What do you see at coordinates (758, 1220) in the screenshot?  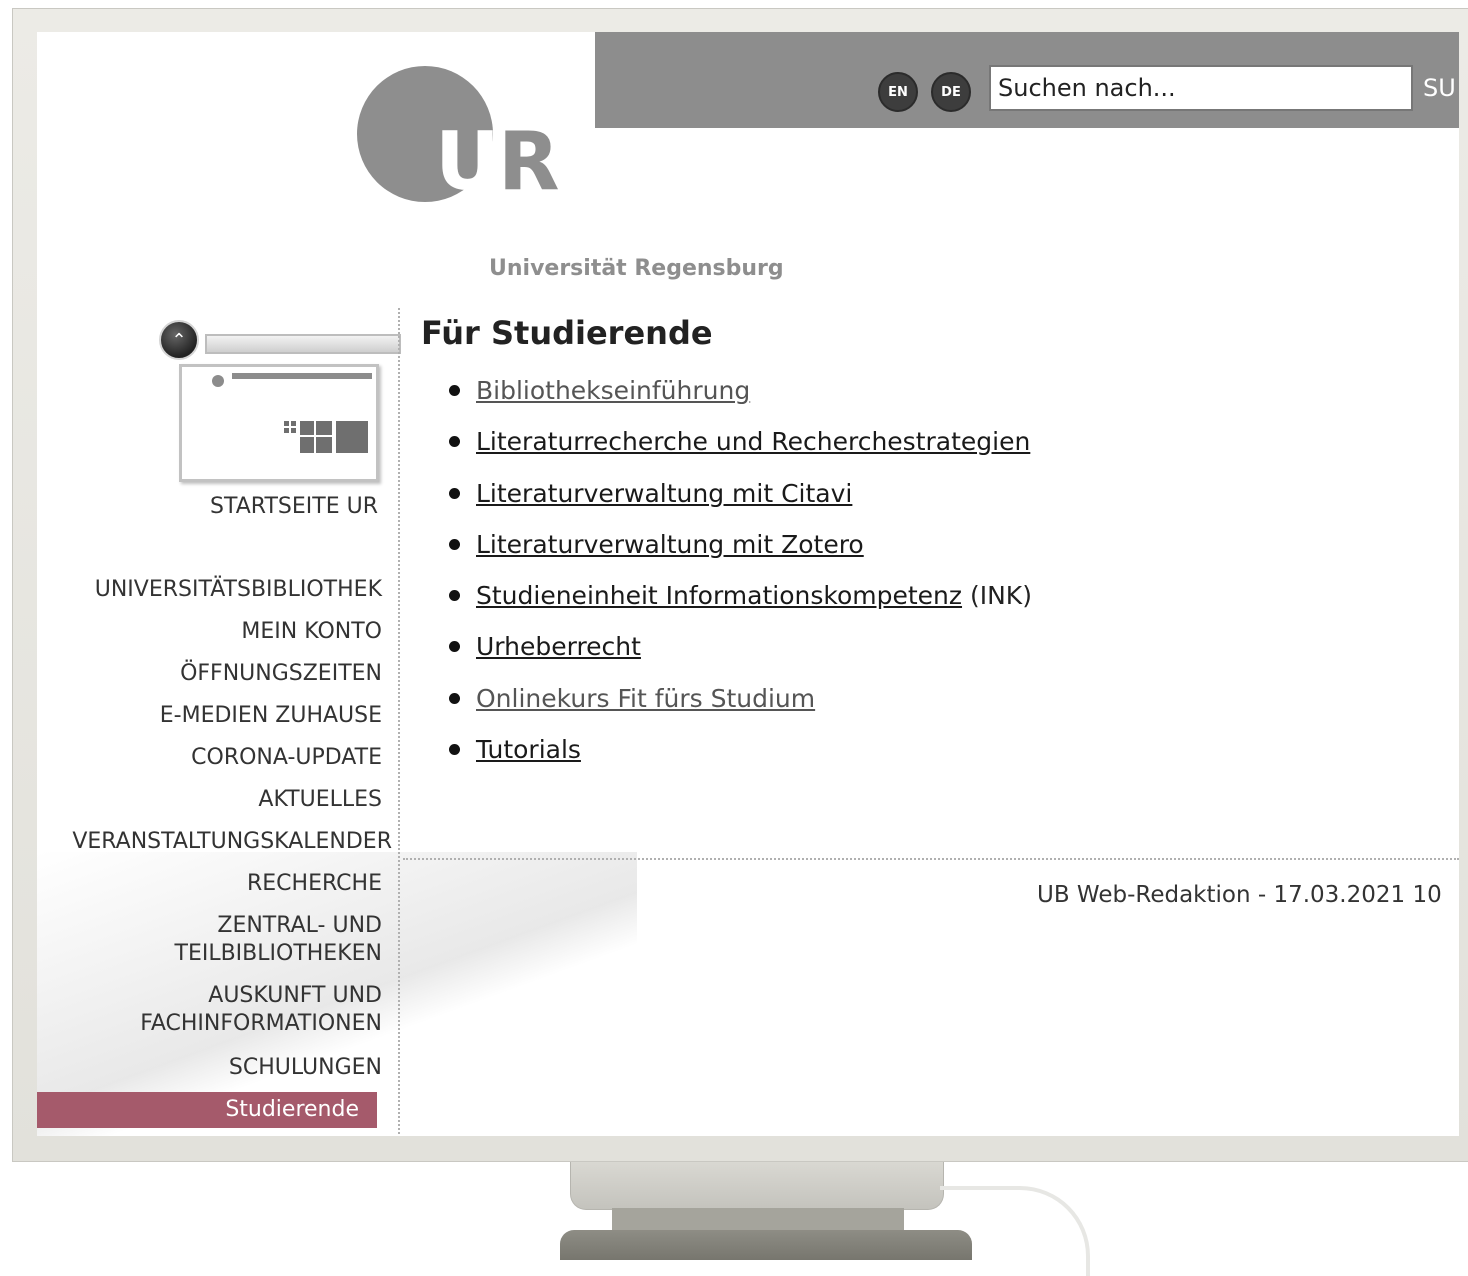 I see `monitor-stand-inner` at bounding box center [758, 1220].